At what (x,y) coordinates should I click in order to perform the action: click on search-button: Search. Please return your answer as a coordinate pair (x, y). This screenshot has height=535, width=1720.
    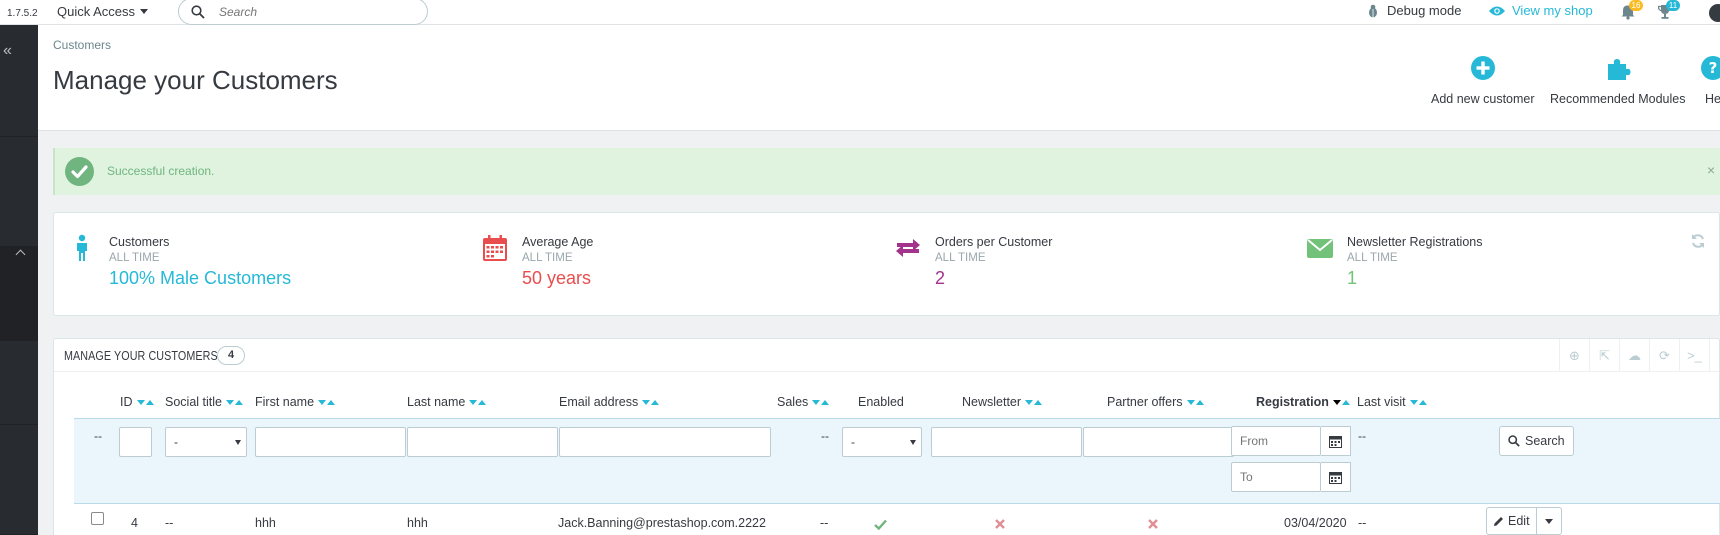
    Looking at the image, I should click on (1536, 441).